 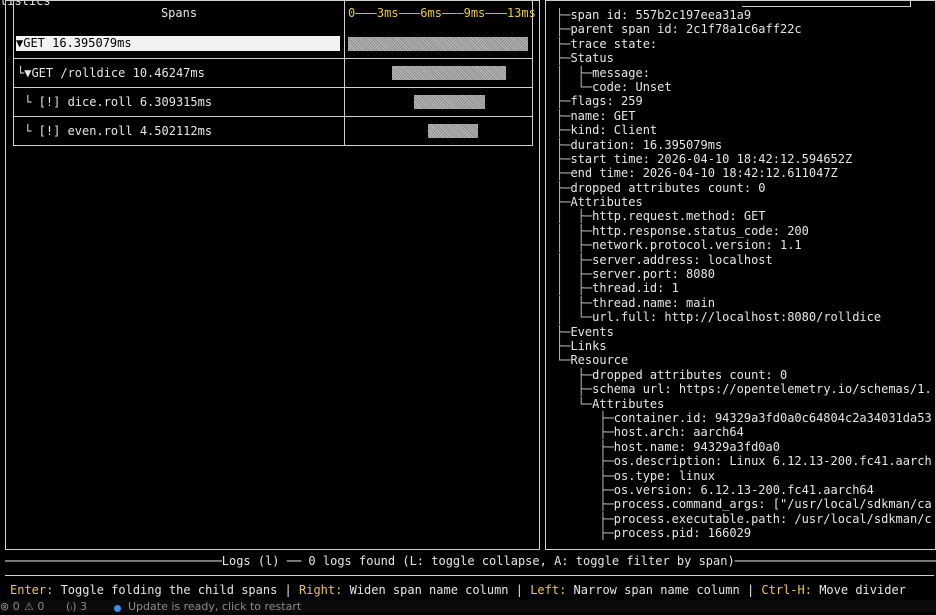 What do you see at coordinates (745, 476) in the screenshot?
I see `detail-line: ├─os.type: linux` at bounding box center [745, 476].